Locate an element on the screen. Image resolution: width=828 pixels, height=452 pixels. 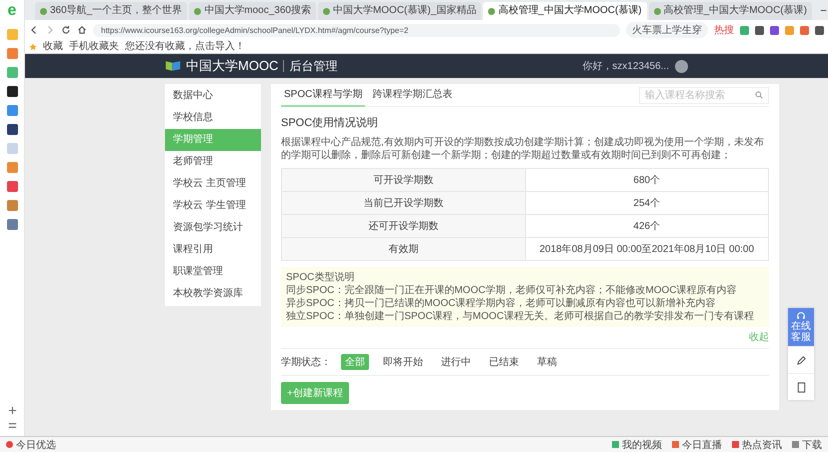
browser-tab: 中国大学mooc_360搜索 is located at coordinates (252, 11).